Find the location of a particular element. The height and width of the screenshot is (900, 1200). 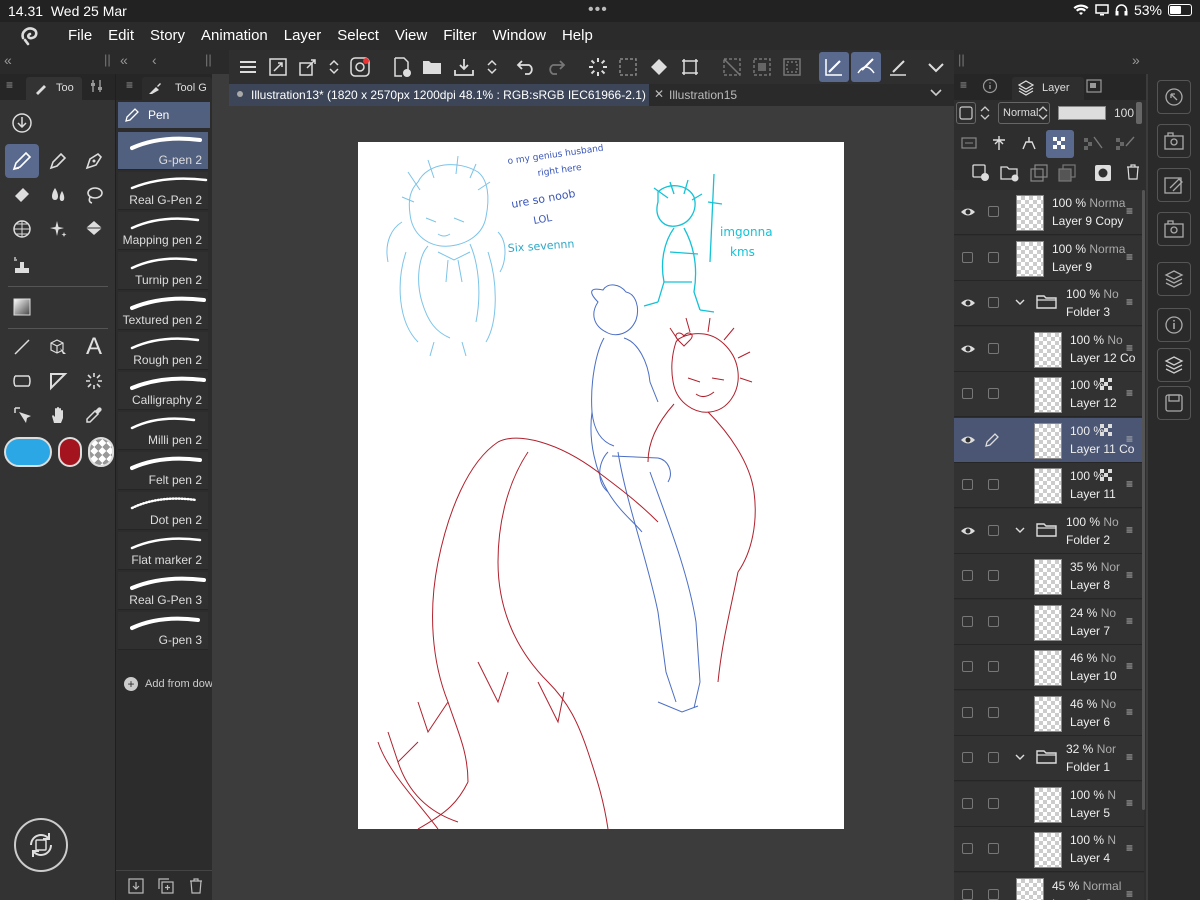

auto-select-tool-icon is located at coordinates (94, 381).